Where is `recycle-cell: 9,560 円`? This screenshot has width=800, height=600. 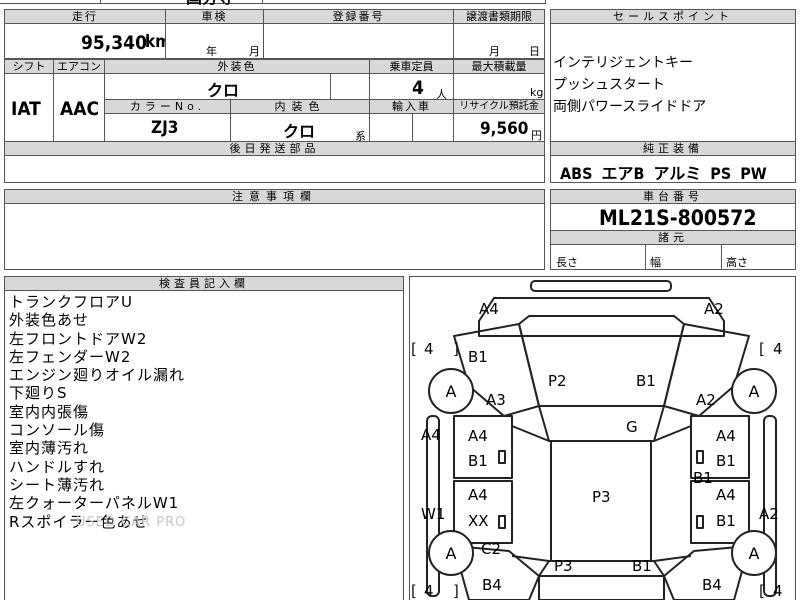
recycle-cell: 9,560 円 is located at coordinates (499, 127).